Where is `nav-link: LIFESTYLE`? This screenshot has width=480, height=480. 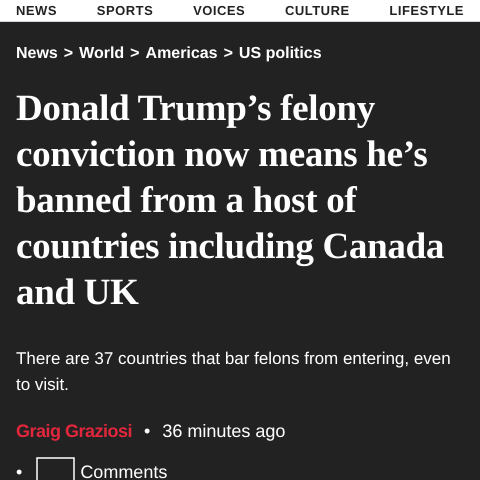
nav-link: LIFESTYLE is located at coordinates (426, 10).